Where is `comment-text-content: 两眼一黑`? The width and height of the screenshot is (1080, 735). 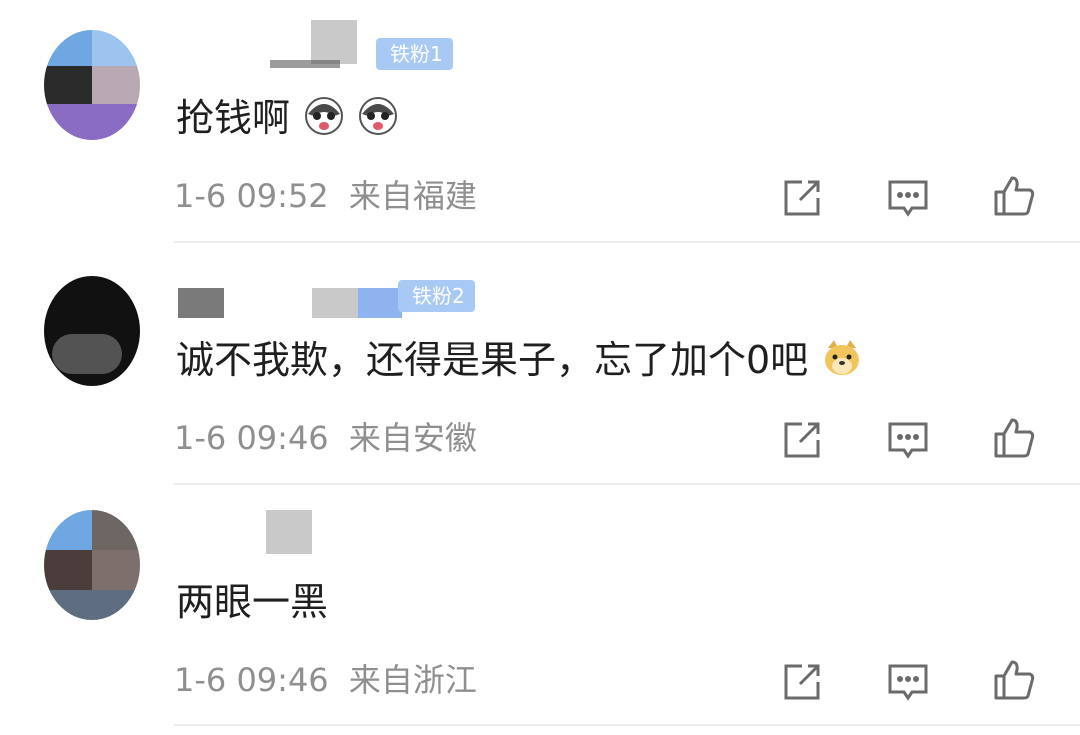
comment-text-content: 两眼一黑 is located at coordinates (252, 602).